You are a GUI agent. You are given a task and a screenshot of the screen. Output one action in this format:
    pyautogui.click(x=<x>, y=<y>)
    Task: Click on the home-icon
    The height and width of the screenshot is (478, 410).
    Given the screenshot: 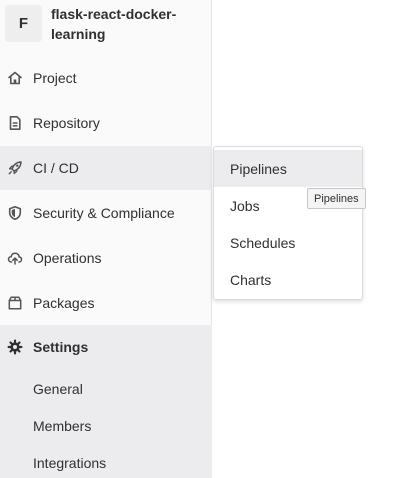 What is the action you would take?
    pyautogui.click(x=15, y=78)
    